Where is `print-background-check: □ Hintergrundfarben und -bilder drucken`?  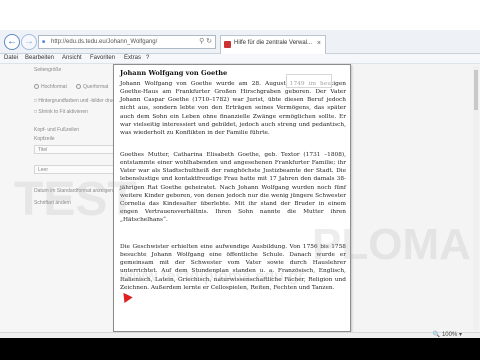
print-background-check: □ Hintergrundfarben und -bilder drucken is located at coordinates (78, 101).